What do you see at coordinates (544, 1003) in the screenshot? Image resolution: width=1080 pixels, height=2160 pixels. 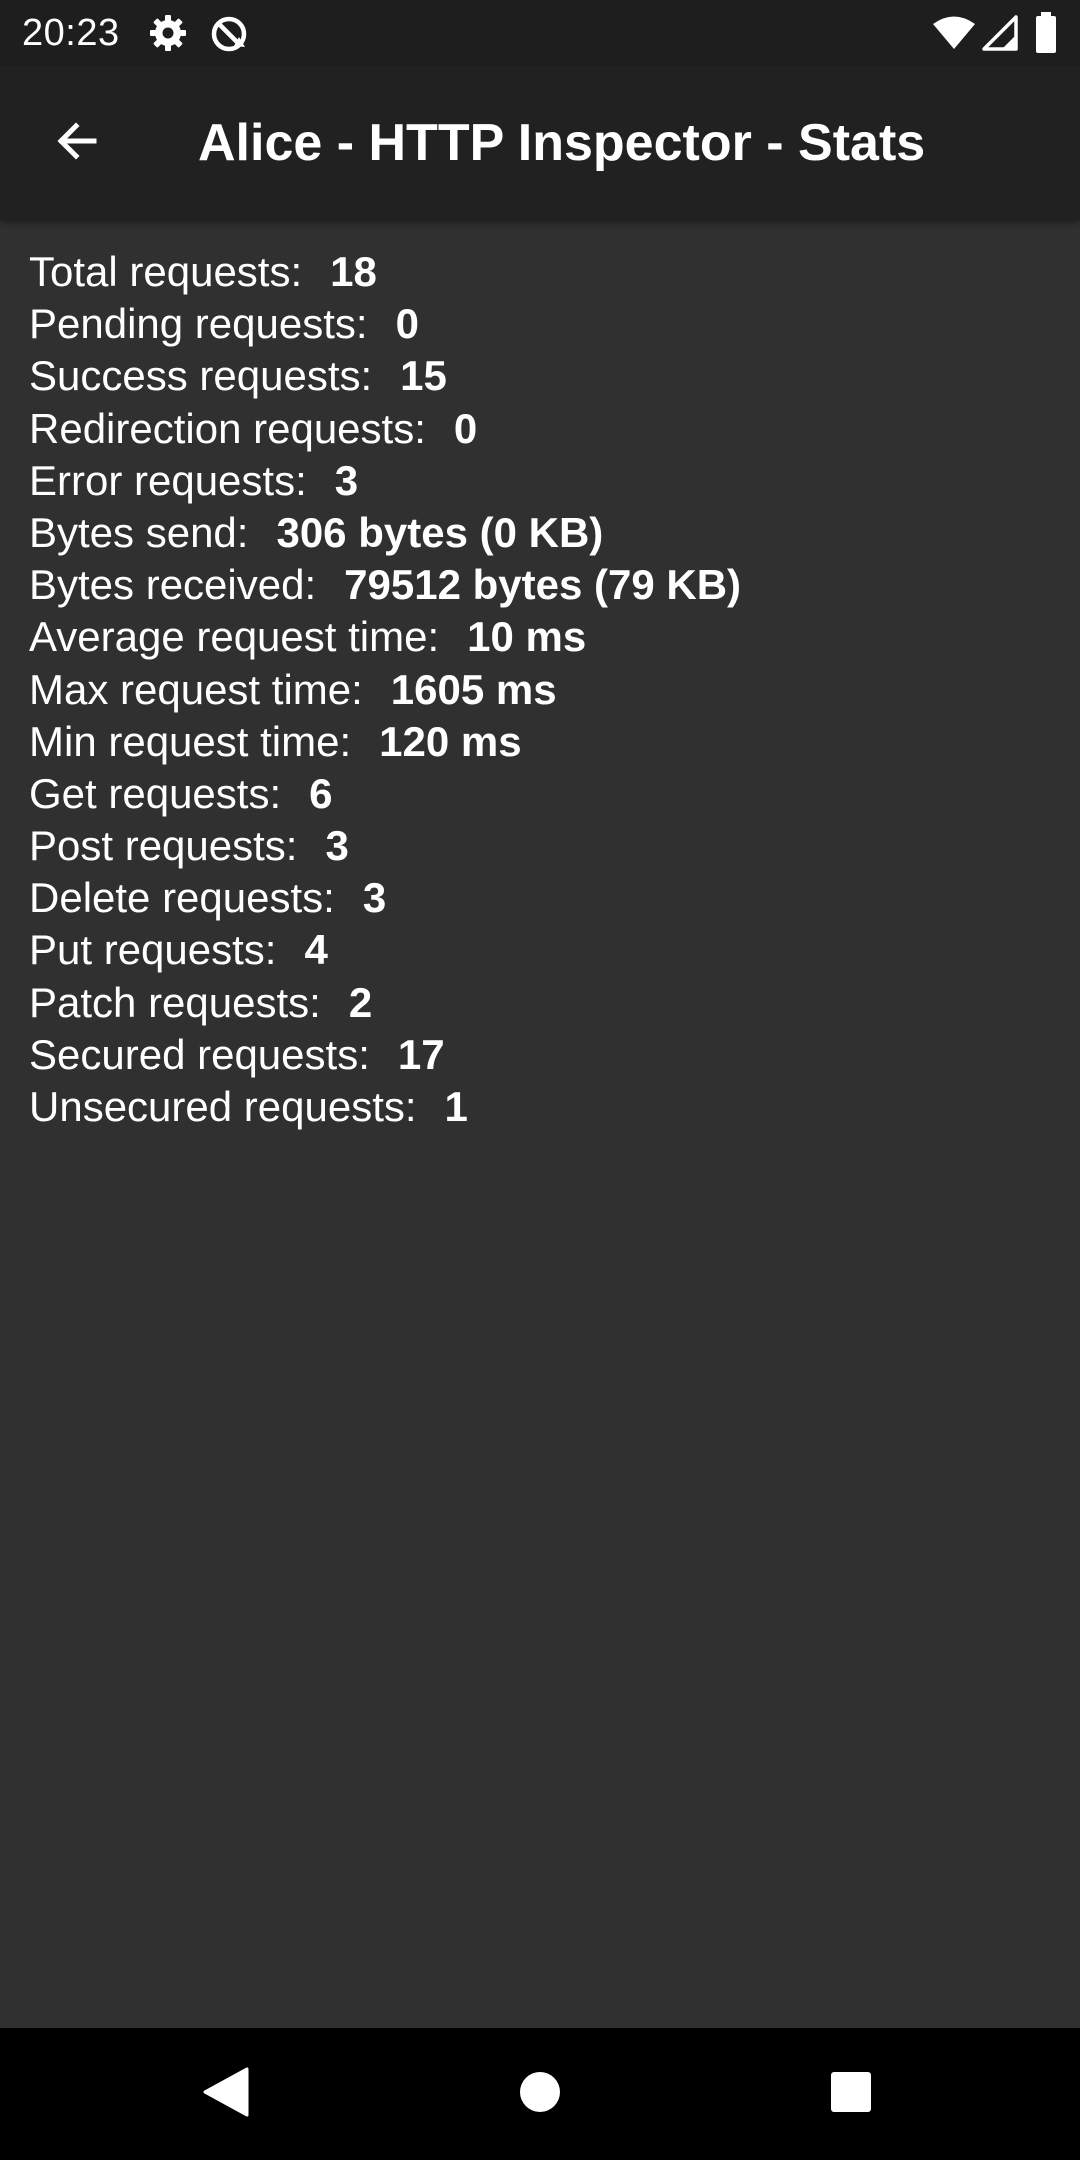 I see `stat-row: Patch requests: 2` at bounding box center [544, 1003].